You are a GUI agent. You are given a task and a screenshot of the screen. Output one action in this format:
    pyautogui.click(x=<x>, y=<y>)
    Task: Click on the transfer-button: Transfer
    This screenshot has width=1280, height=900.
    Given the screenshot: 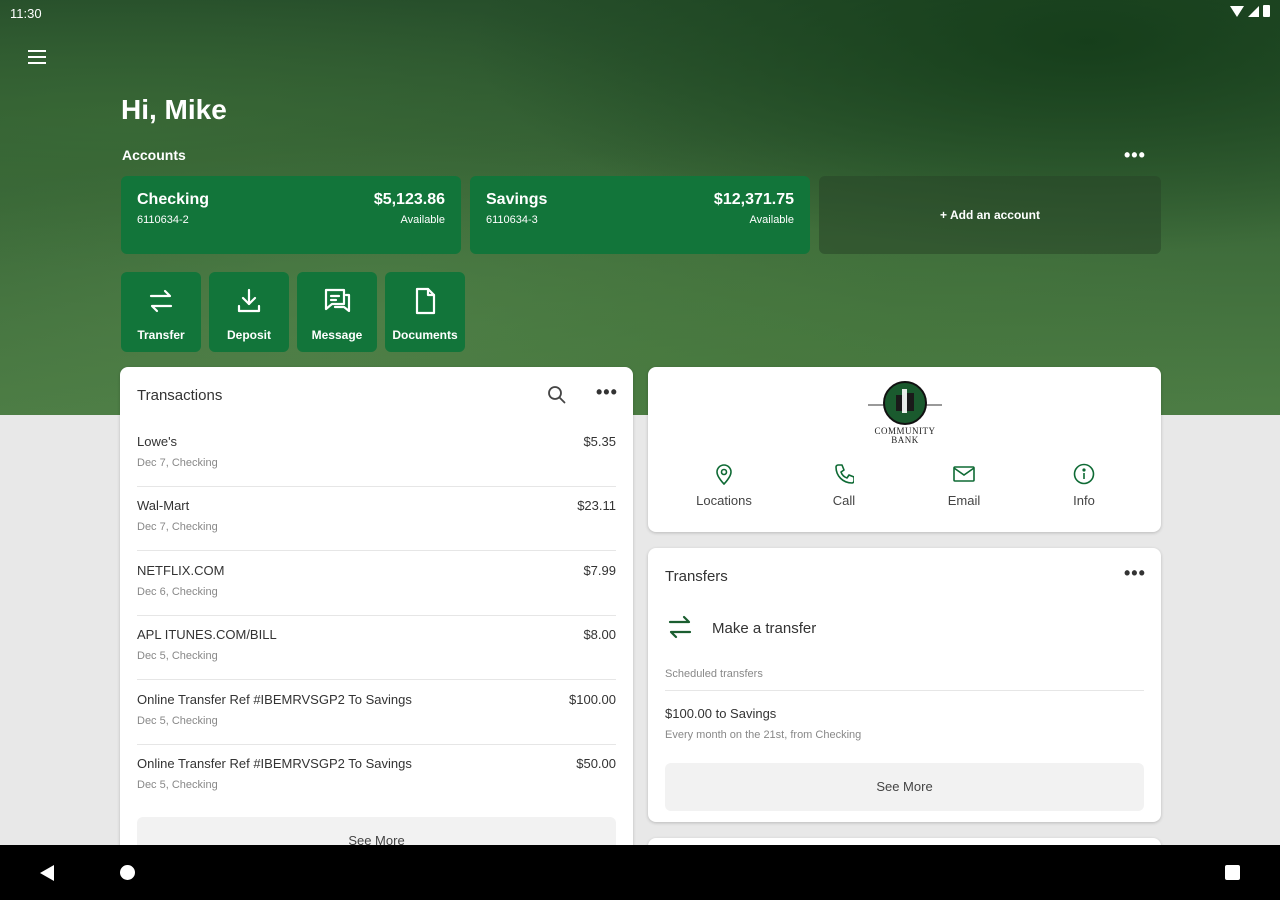 What is the action you would take?
    pyautogui.click(x=161, y=312)
    